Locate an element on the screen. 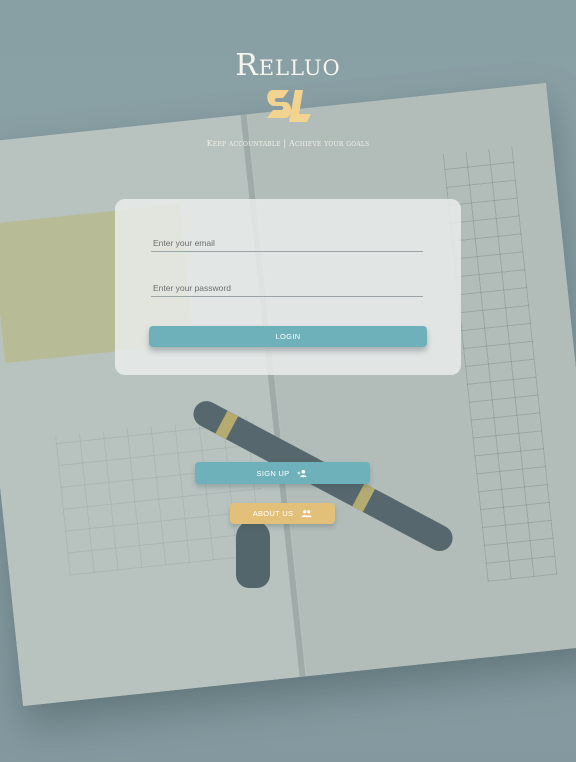  email-field-wrapper is located at coordinates (289, 242).